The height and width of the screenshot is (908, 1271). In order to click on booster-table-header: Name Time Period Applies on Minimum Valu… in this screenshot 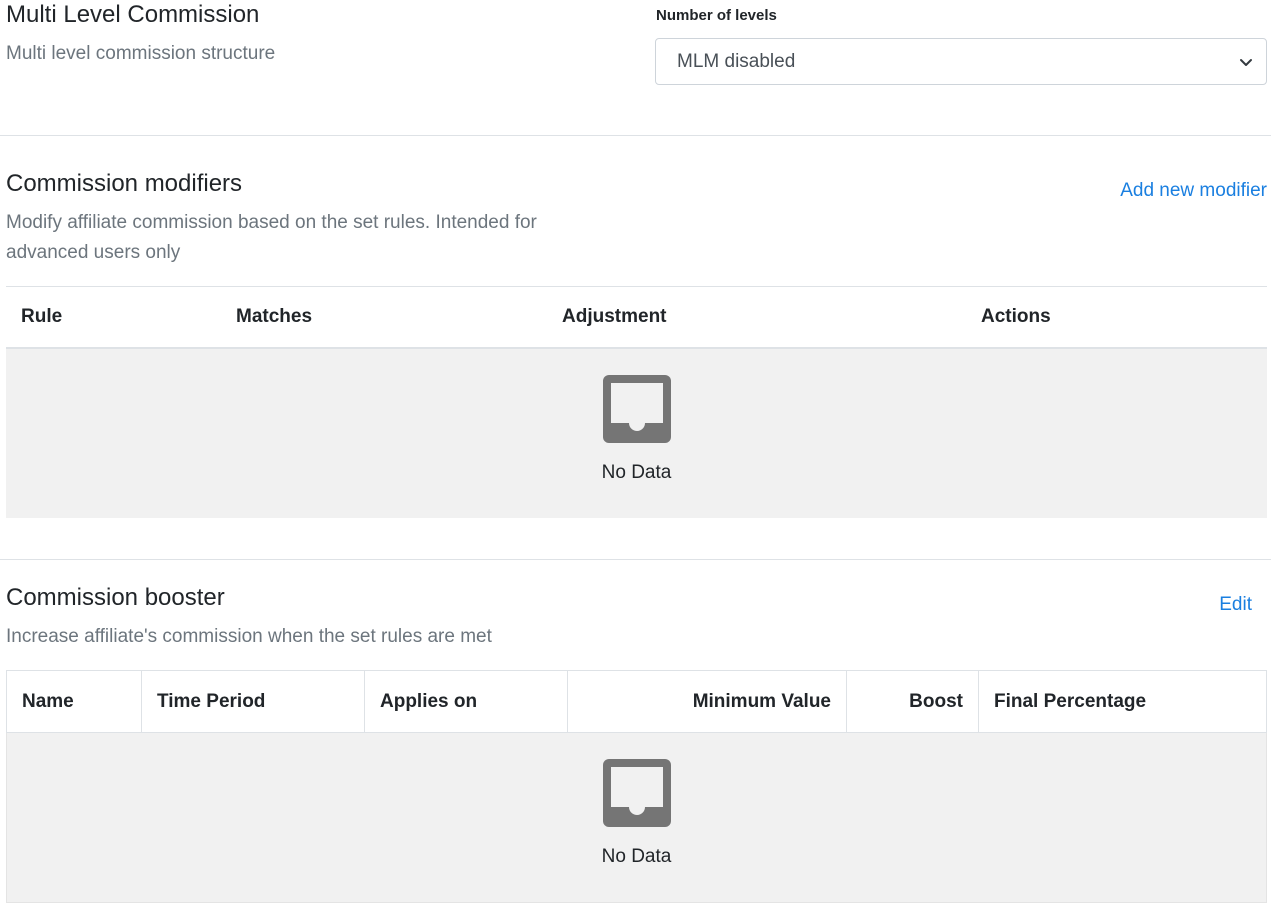, I will do `click(636, 701)`.